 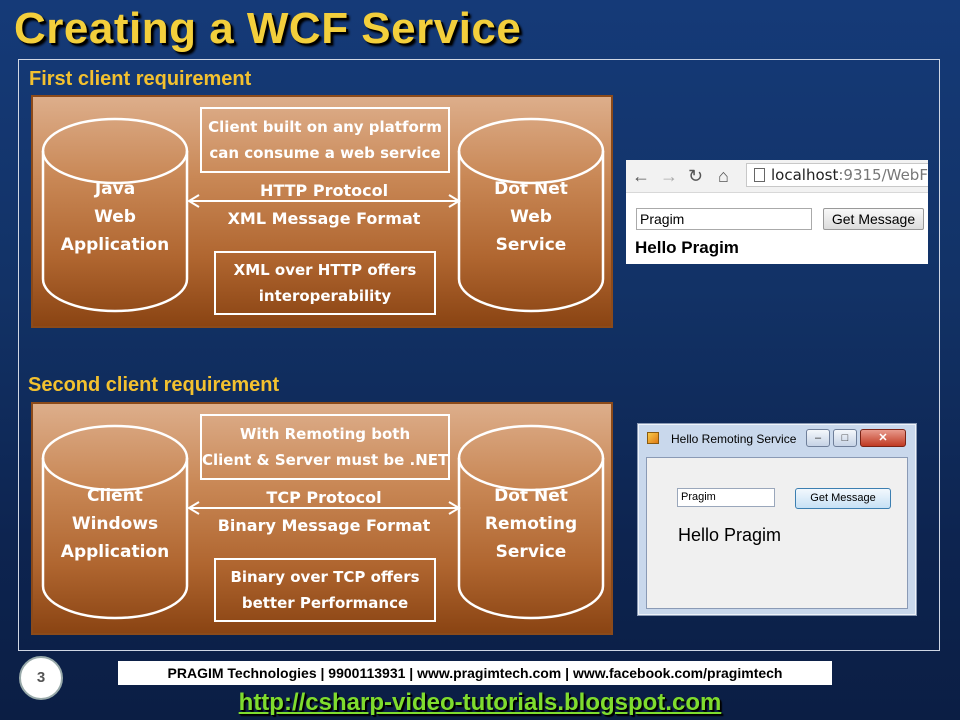 What do you see at coordinates (325, 460) in the screenshot?
I see `box-line: Client & Server must be .NET` at bounding box center [325, 460].